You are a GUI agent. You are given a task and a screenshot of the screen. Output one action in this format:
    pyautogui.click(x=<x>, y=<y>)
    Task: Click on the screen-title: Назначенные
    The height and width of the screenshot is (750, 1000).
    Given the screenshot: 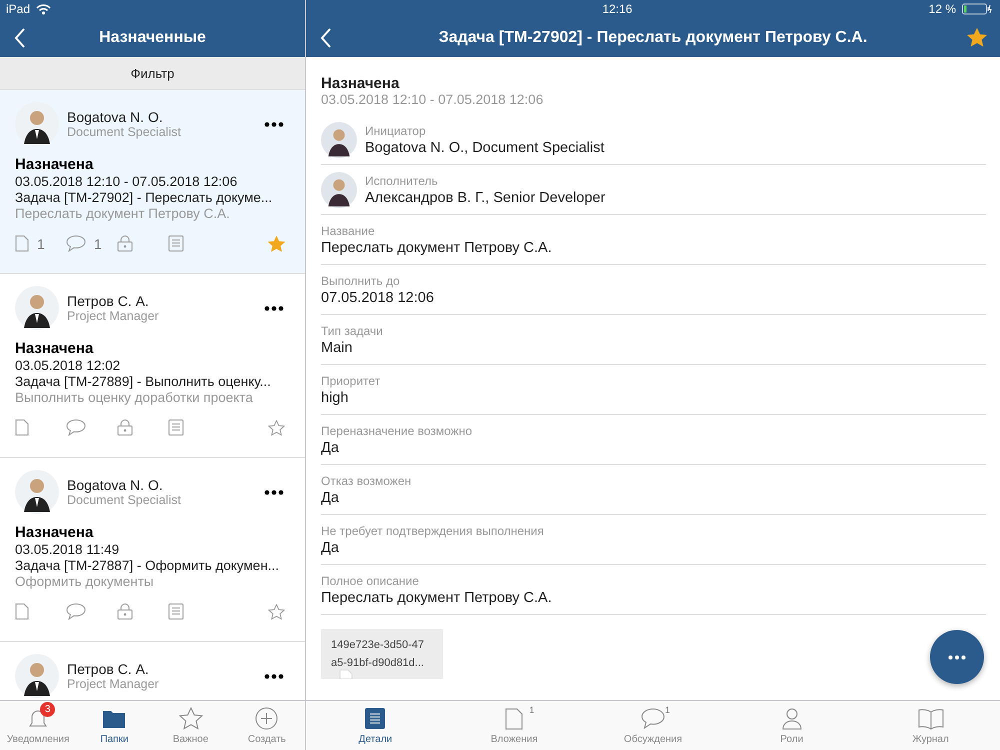 What is the action you would take?
    pyautogui.click(x=152, y=37)
    